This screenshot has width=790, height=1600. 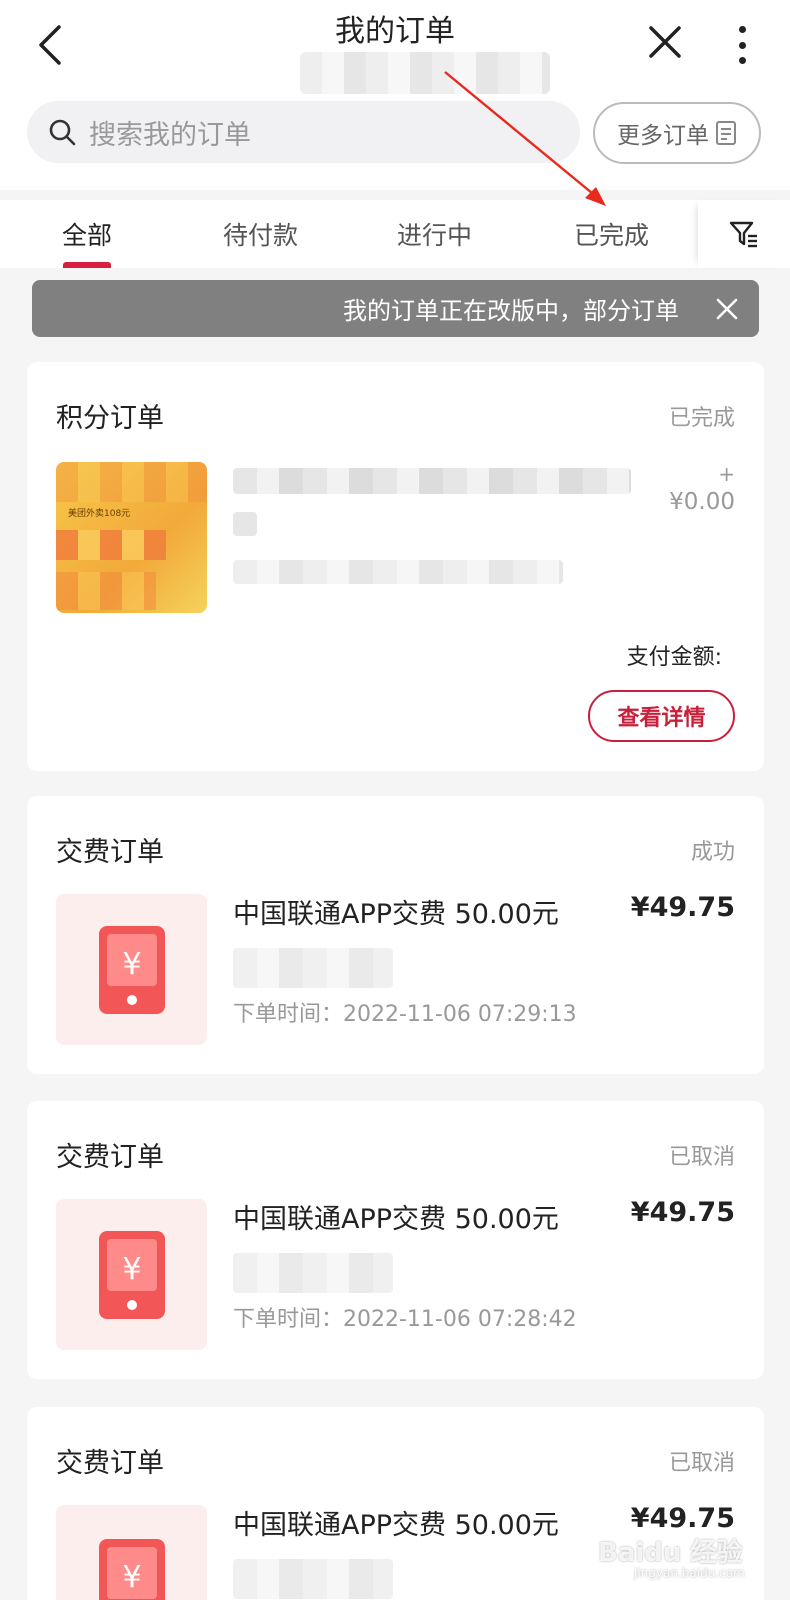 I want to click on tab-completed: 已完成, so click(x=611, y=234).